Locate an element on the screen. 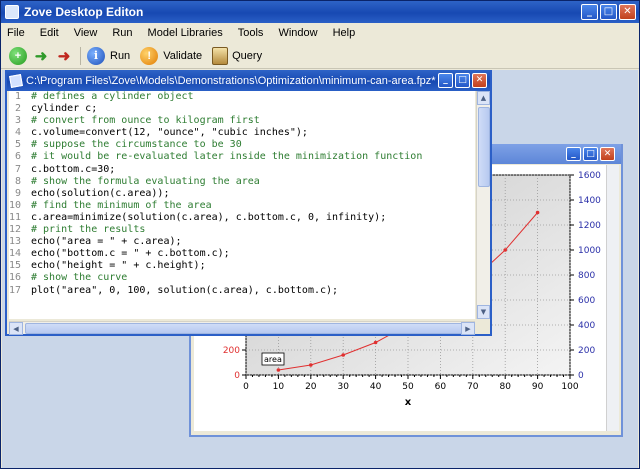  maximize-button: □ is located at coordinates (608, 12).